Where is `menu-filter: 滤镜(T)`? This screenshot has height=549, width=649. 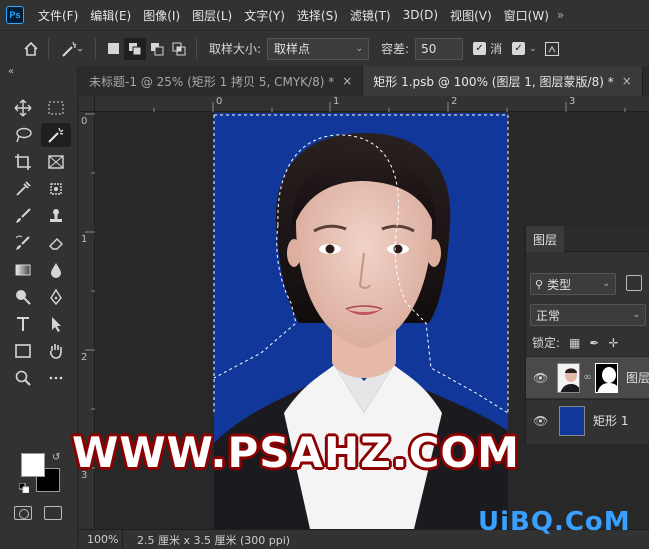 menu-filter: 滤镜(T) is located at coordinates (370, 15).